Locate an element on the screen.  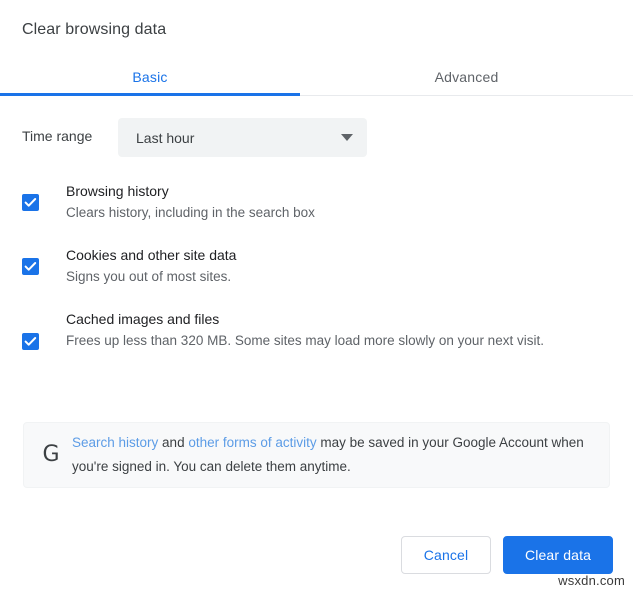
option-title: Cached images and files is located at coordinates (143, 319).